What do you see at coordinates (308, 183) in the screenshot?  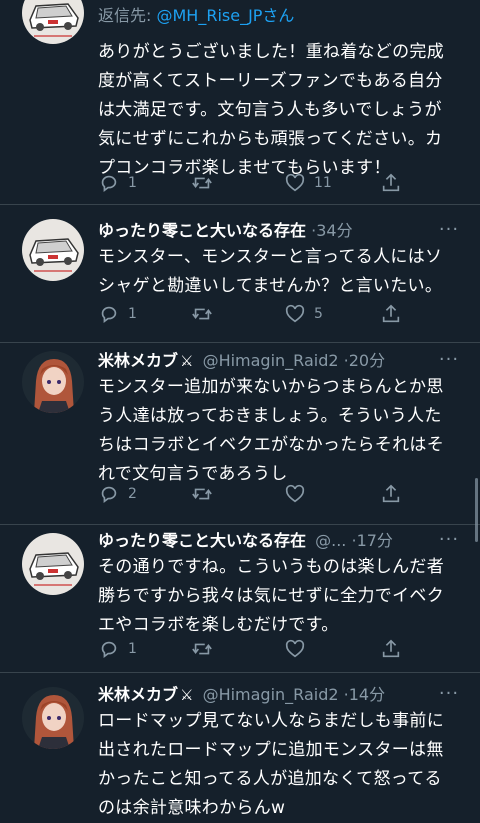 I see `like-button: 11` at bounding box center [308, 183].